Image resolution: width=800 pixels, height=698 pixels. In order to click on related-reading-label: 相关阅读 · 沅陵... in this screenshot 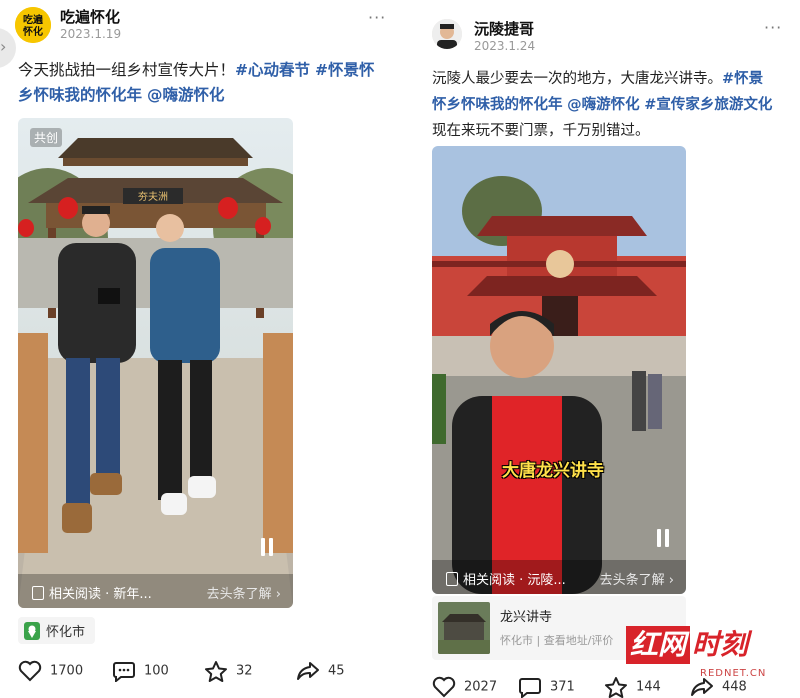, I will do `click(514, 580)`.